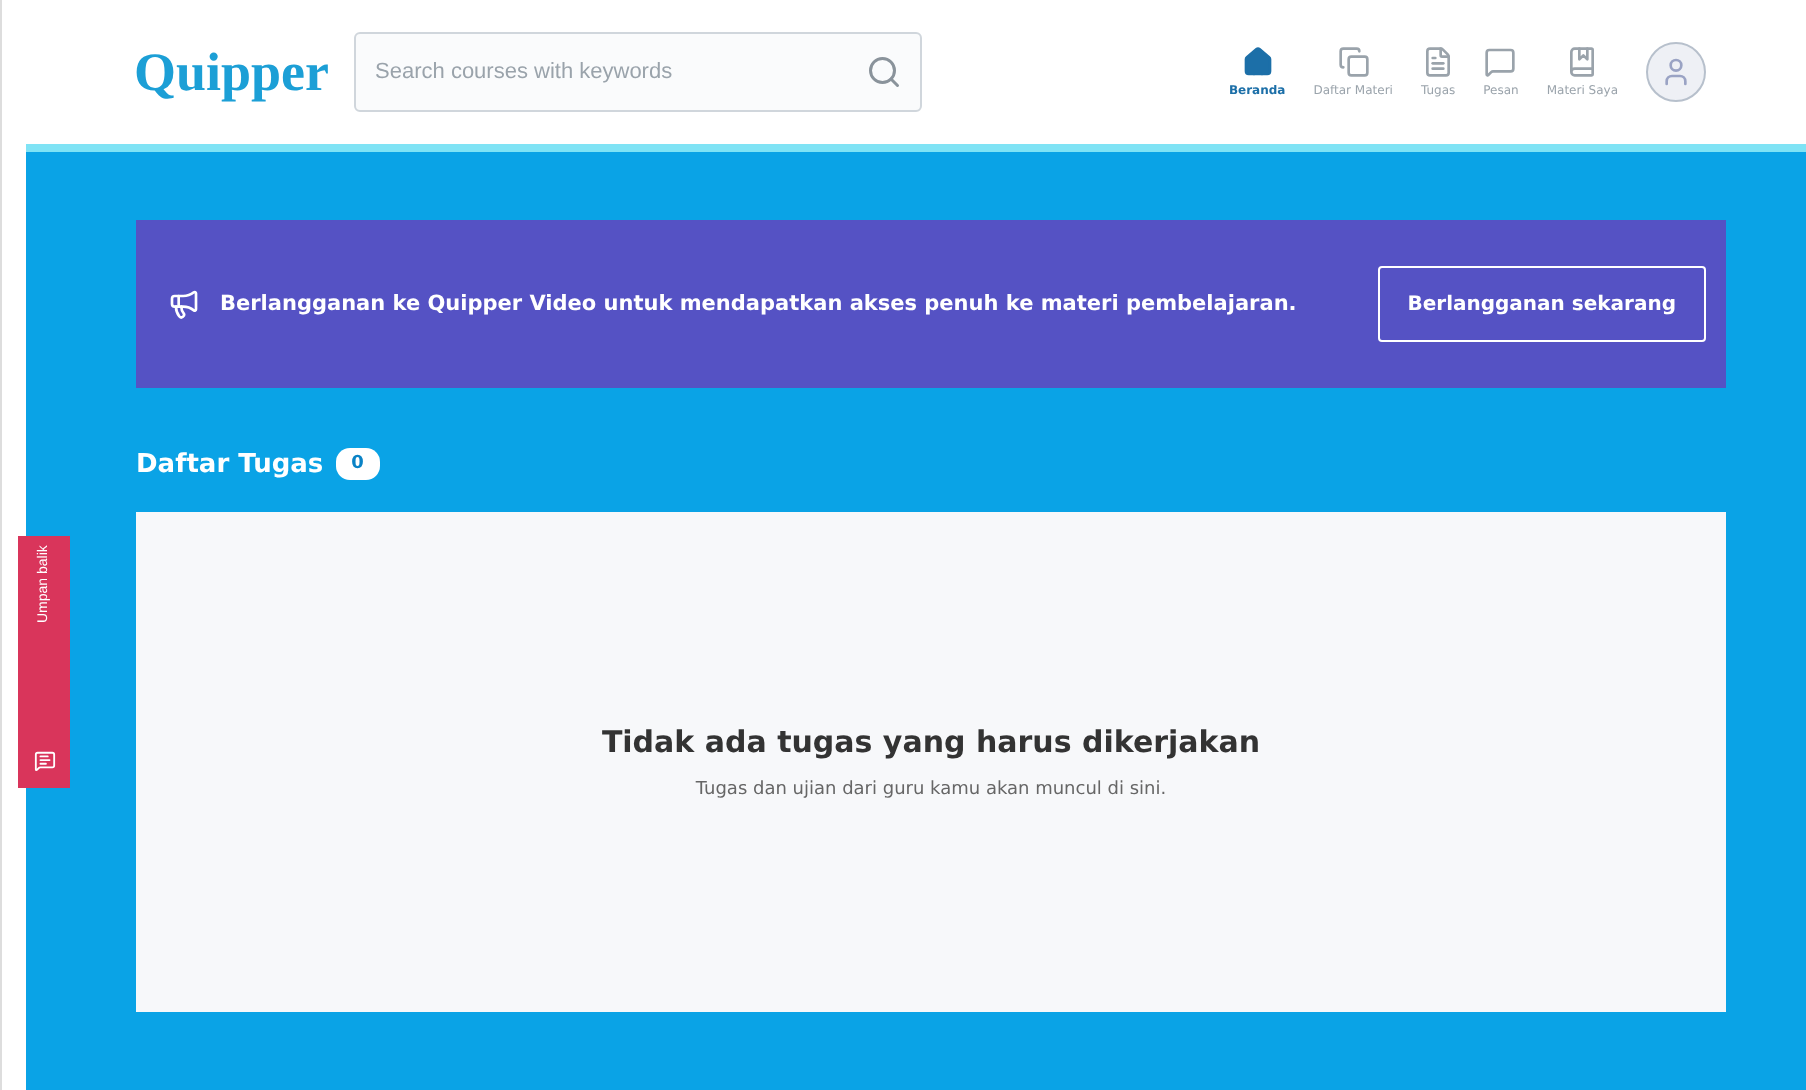 This screenshot has width=1806, height=1090. What do you see at coordinates (44, 761) in the screenshot?
I see `feedback-icon` at bounding box center [44, 761].